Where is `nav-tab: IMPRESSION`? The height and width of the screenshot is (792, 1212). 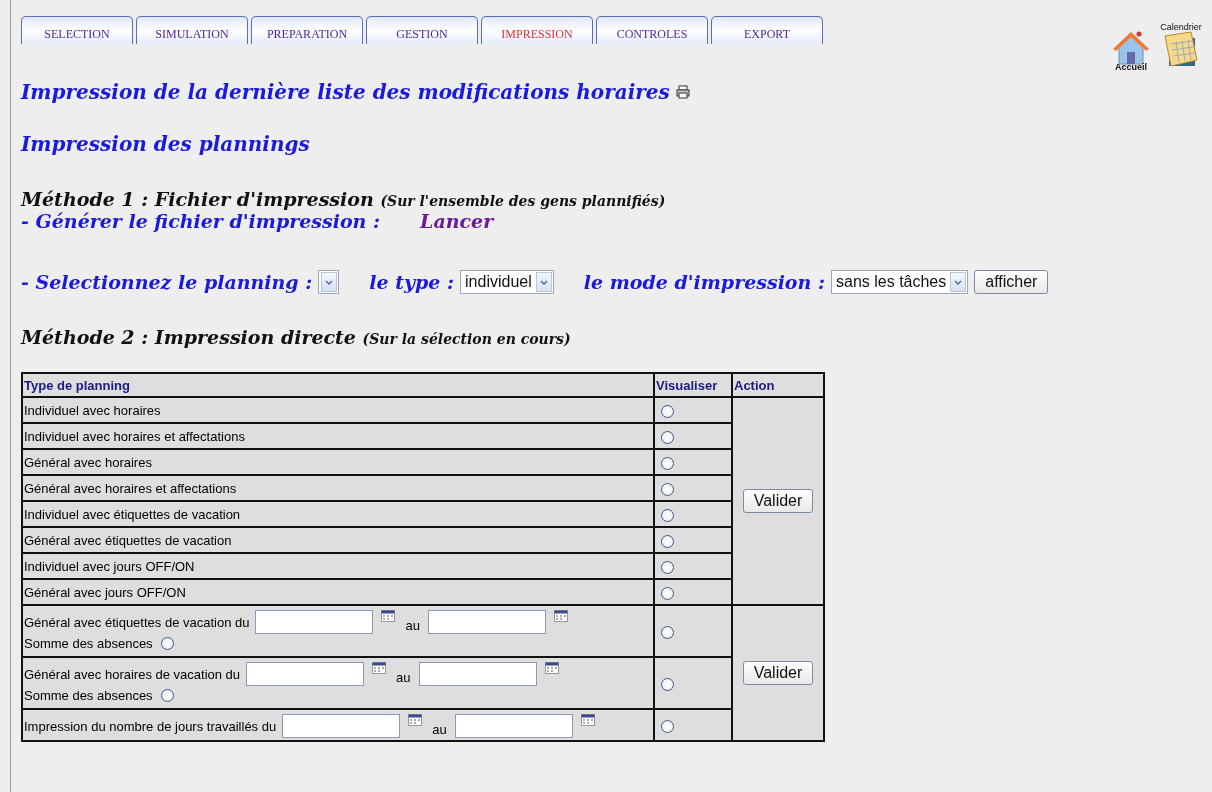 nav-tab: IMPRESSION is located at coordinates (537, 30).